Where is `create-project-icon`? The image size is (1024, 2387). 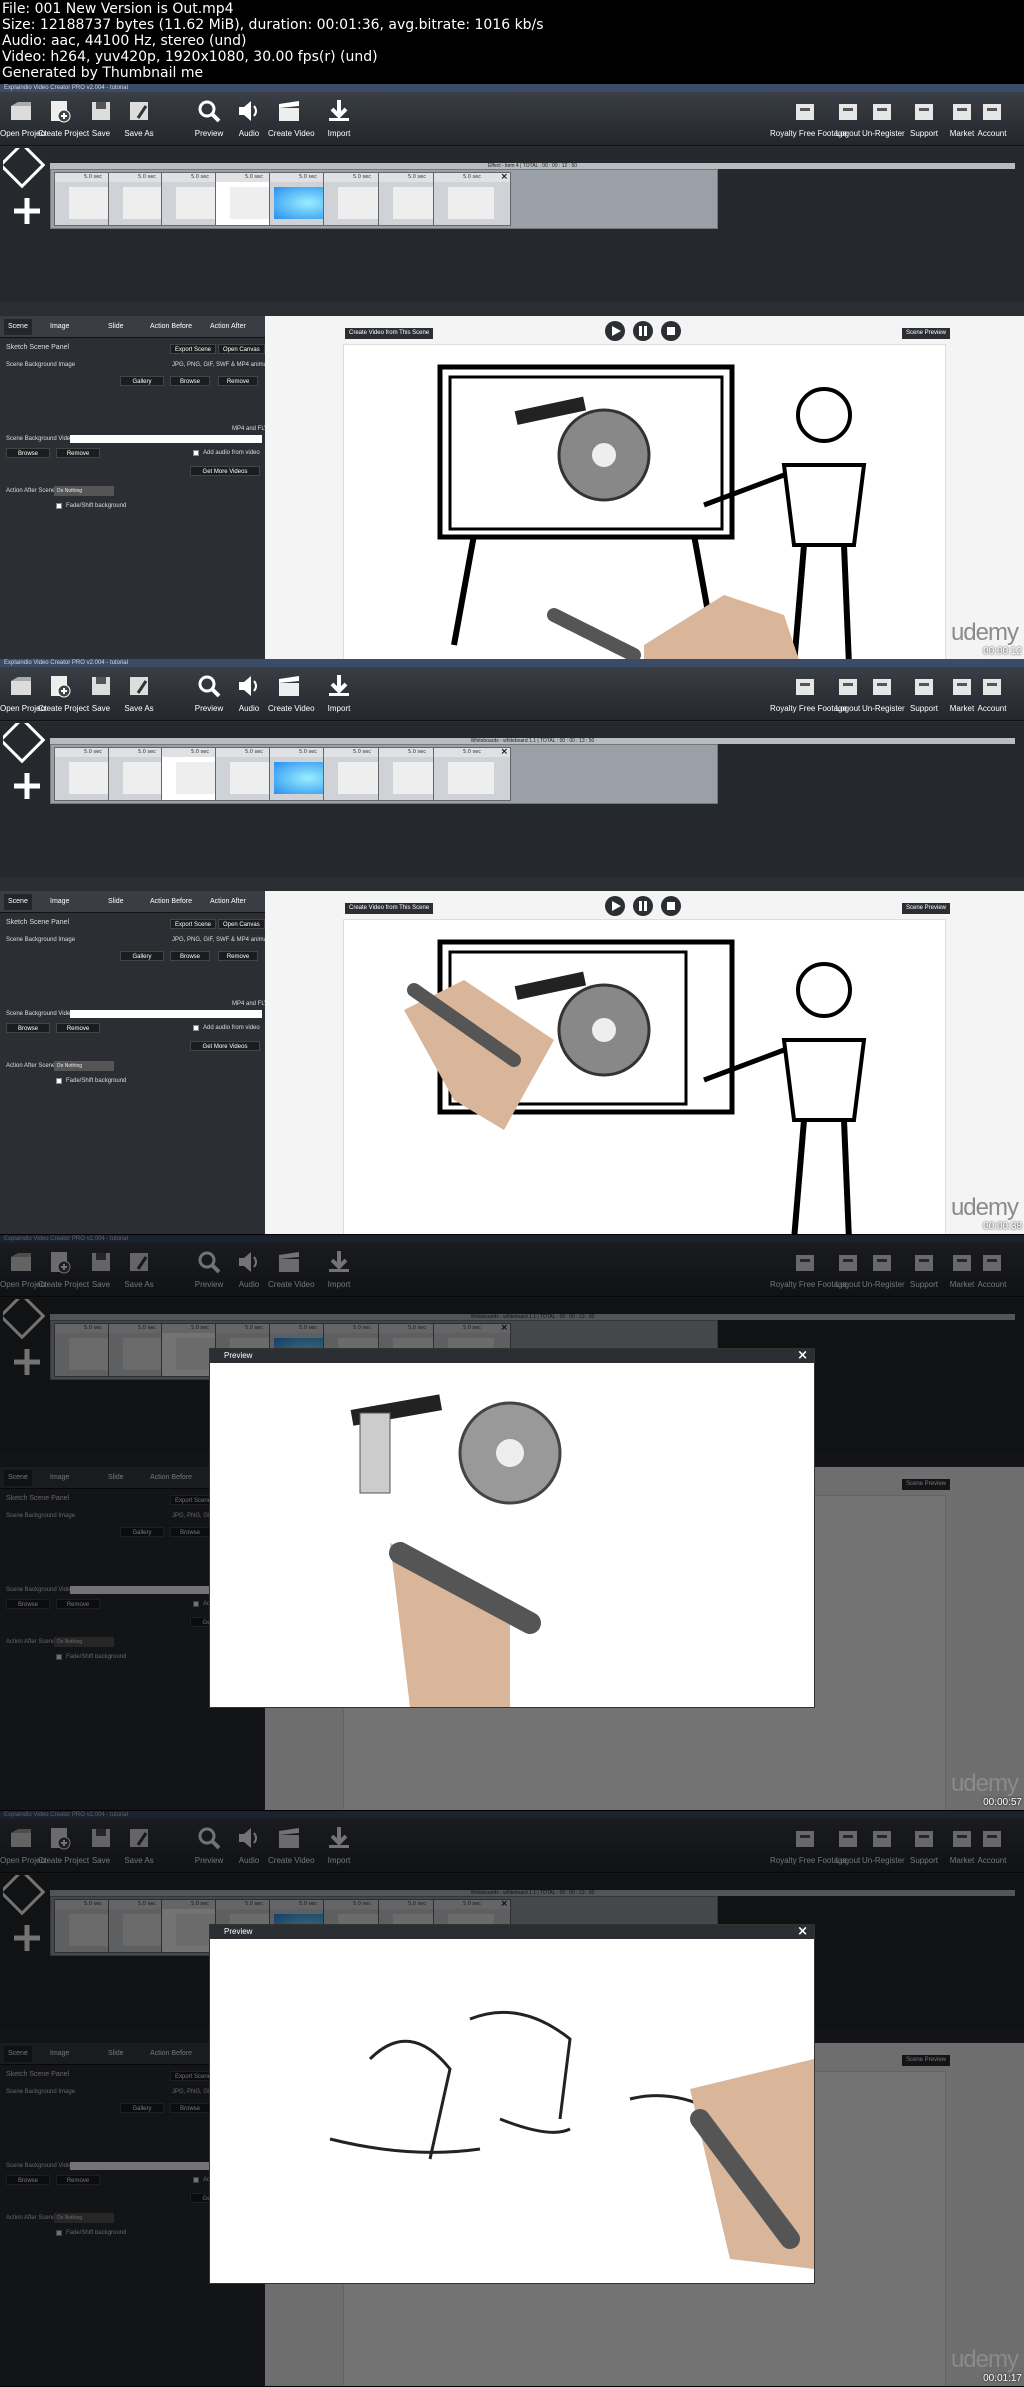 create-project-icon is located at coordinates (59, 686).